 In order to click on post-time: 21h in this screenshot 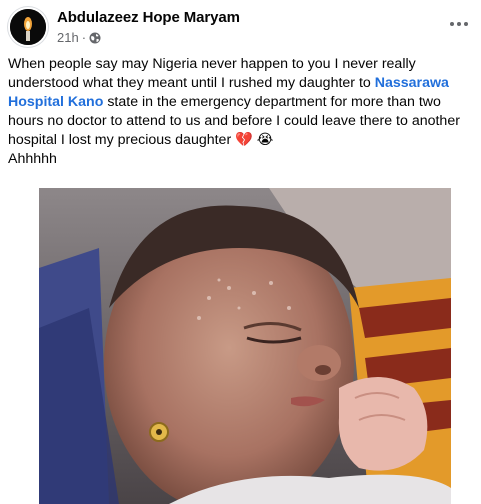, I will do `click(68, 37)`.